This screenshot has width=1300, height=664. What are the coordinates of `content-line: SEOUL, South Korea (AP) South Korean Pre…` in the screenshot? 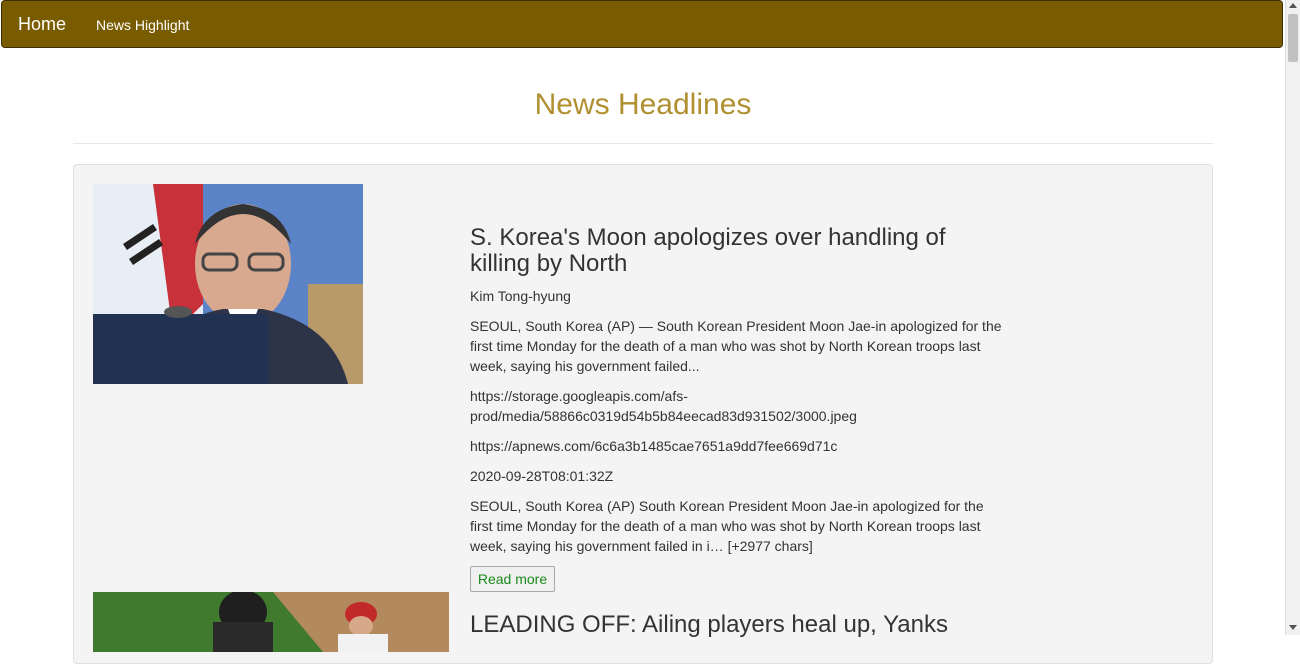 It's located at (727, 506).